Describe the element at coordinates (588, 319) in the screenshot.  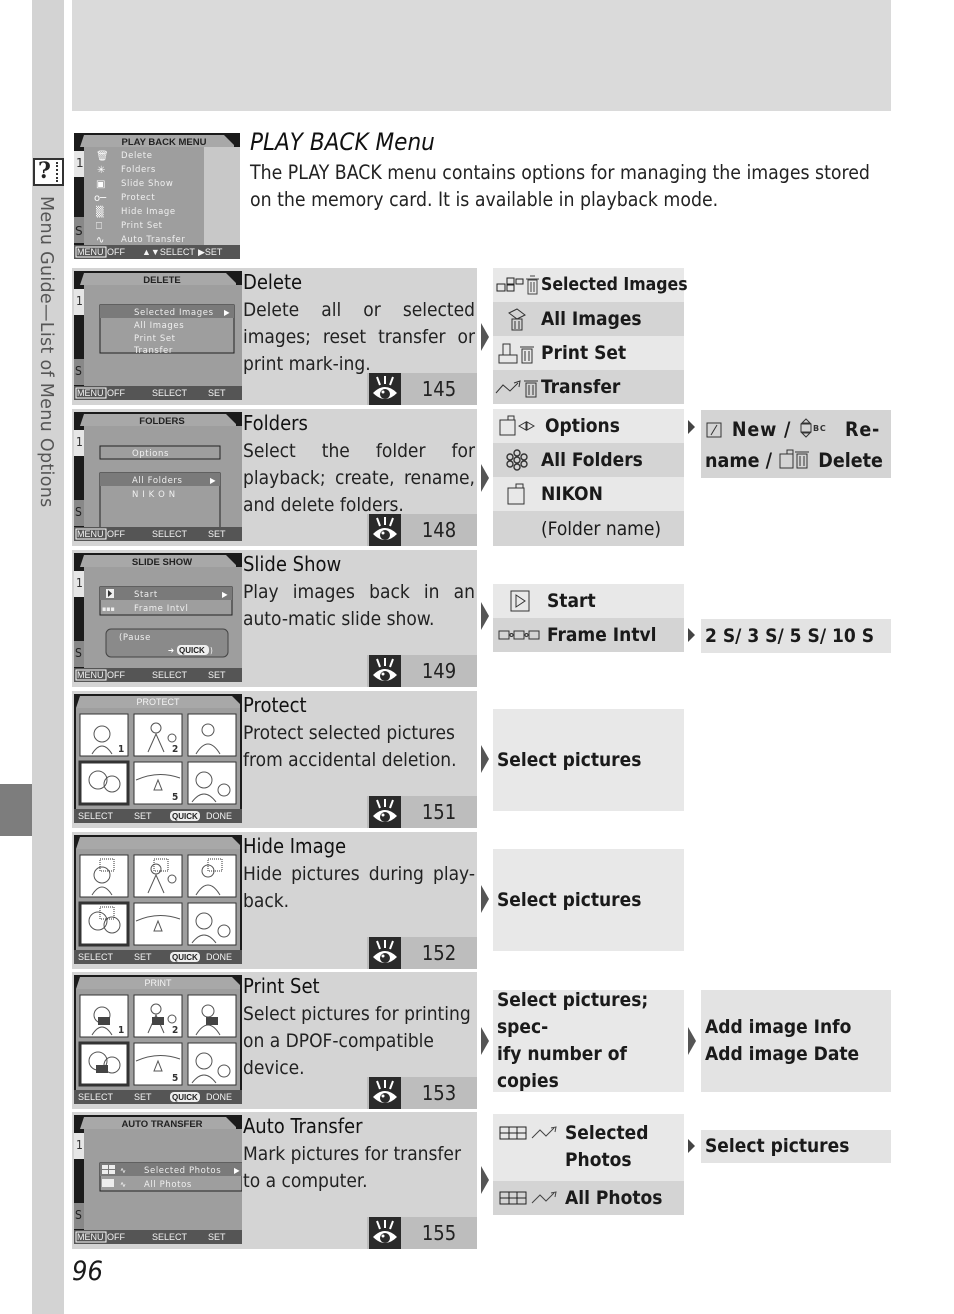
I see `option-all-images: All Images` at that location.